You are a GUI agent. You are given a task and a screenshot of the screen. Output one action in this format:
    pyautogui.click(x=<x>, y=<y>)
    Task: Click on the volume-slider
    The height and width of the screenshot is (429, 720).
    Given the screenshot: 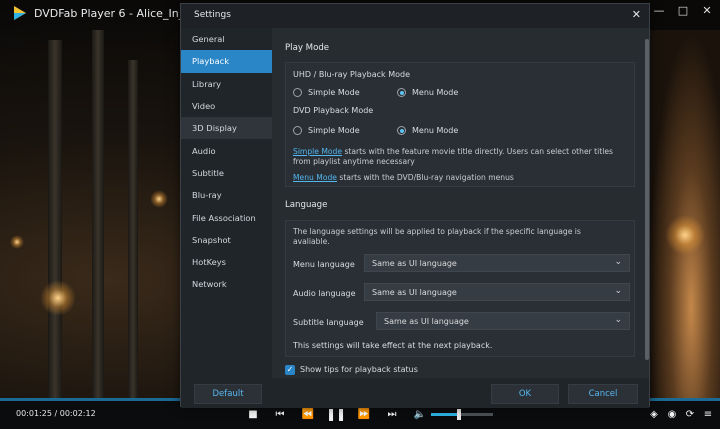 What is the action you would take?
    pyautogui.click(x=462, y=414)
    